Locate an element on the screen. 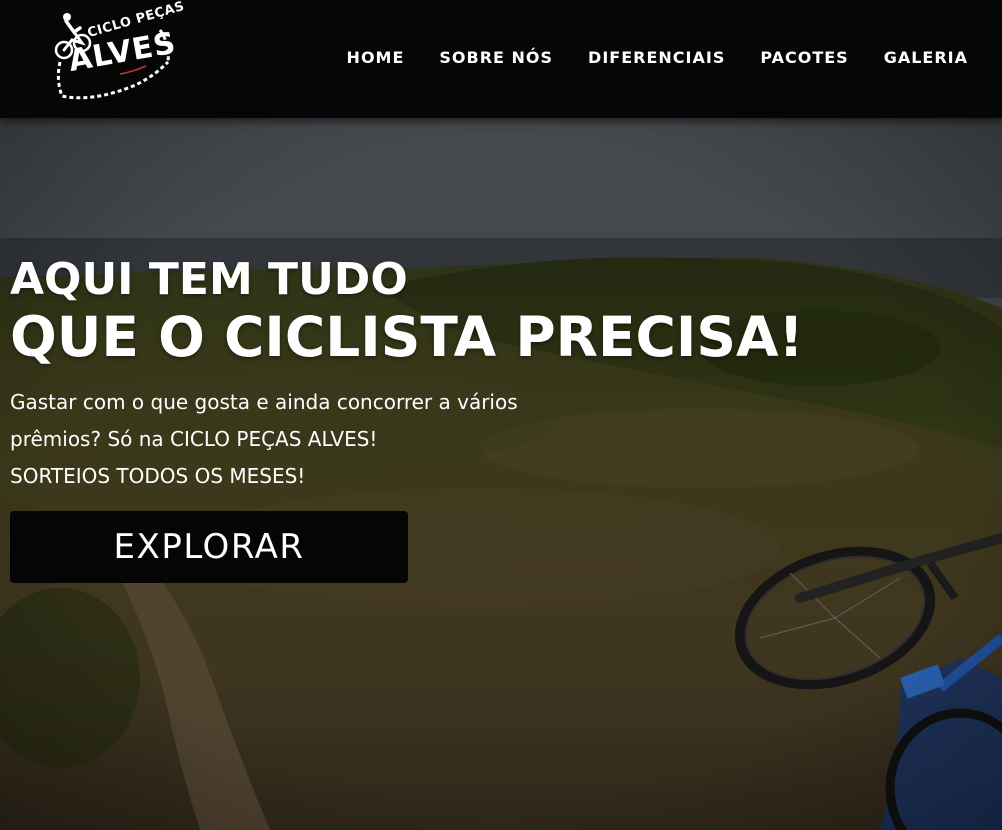  nav-item-home: HOME is located at coordinates (376, 57).